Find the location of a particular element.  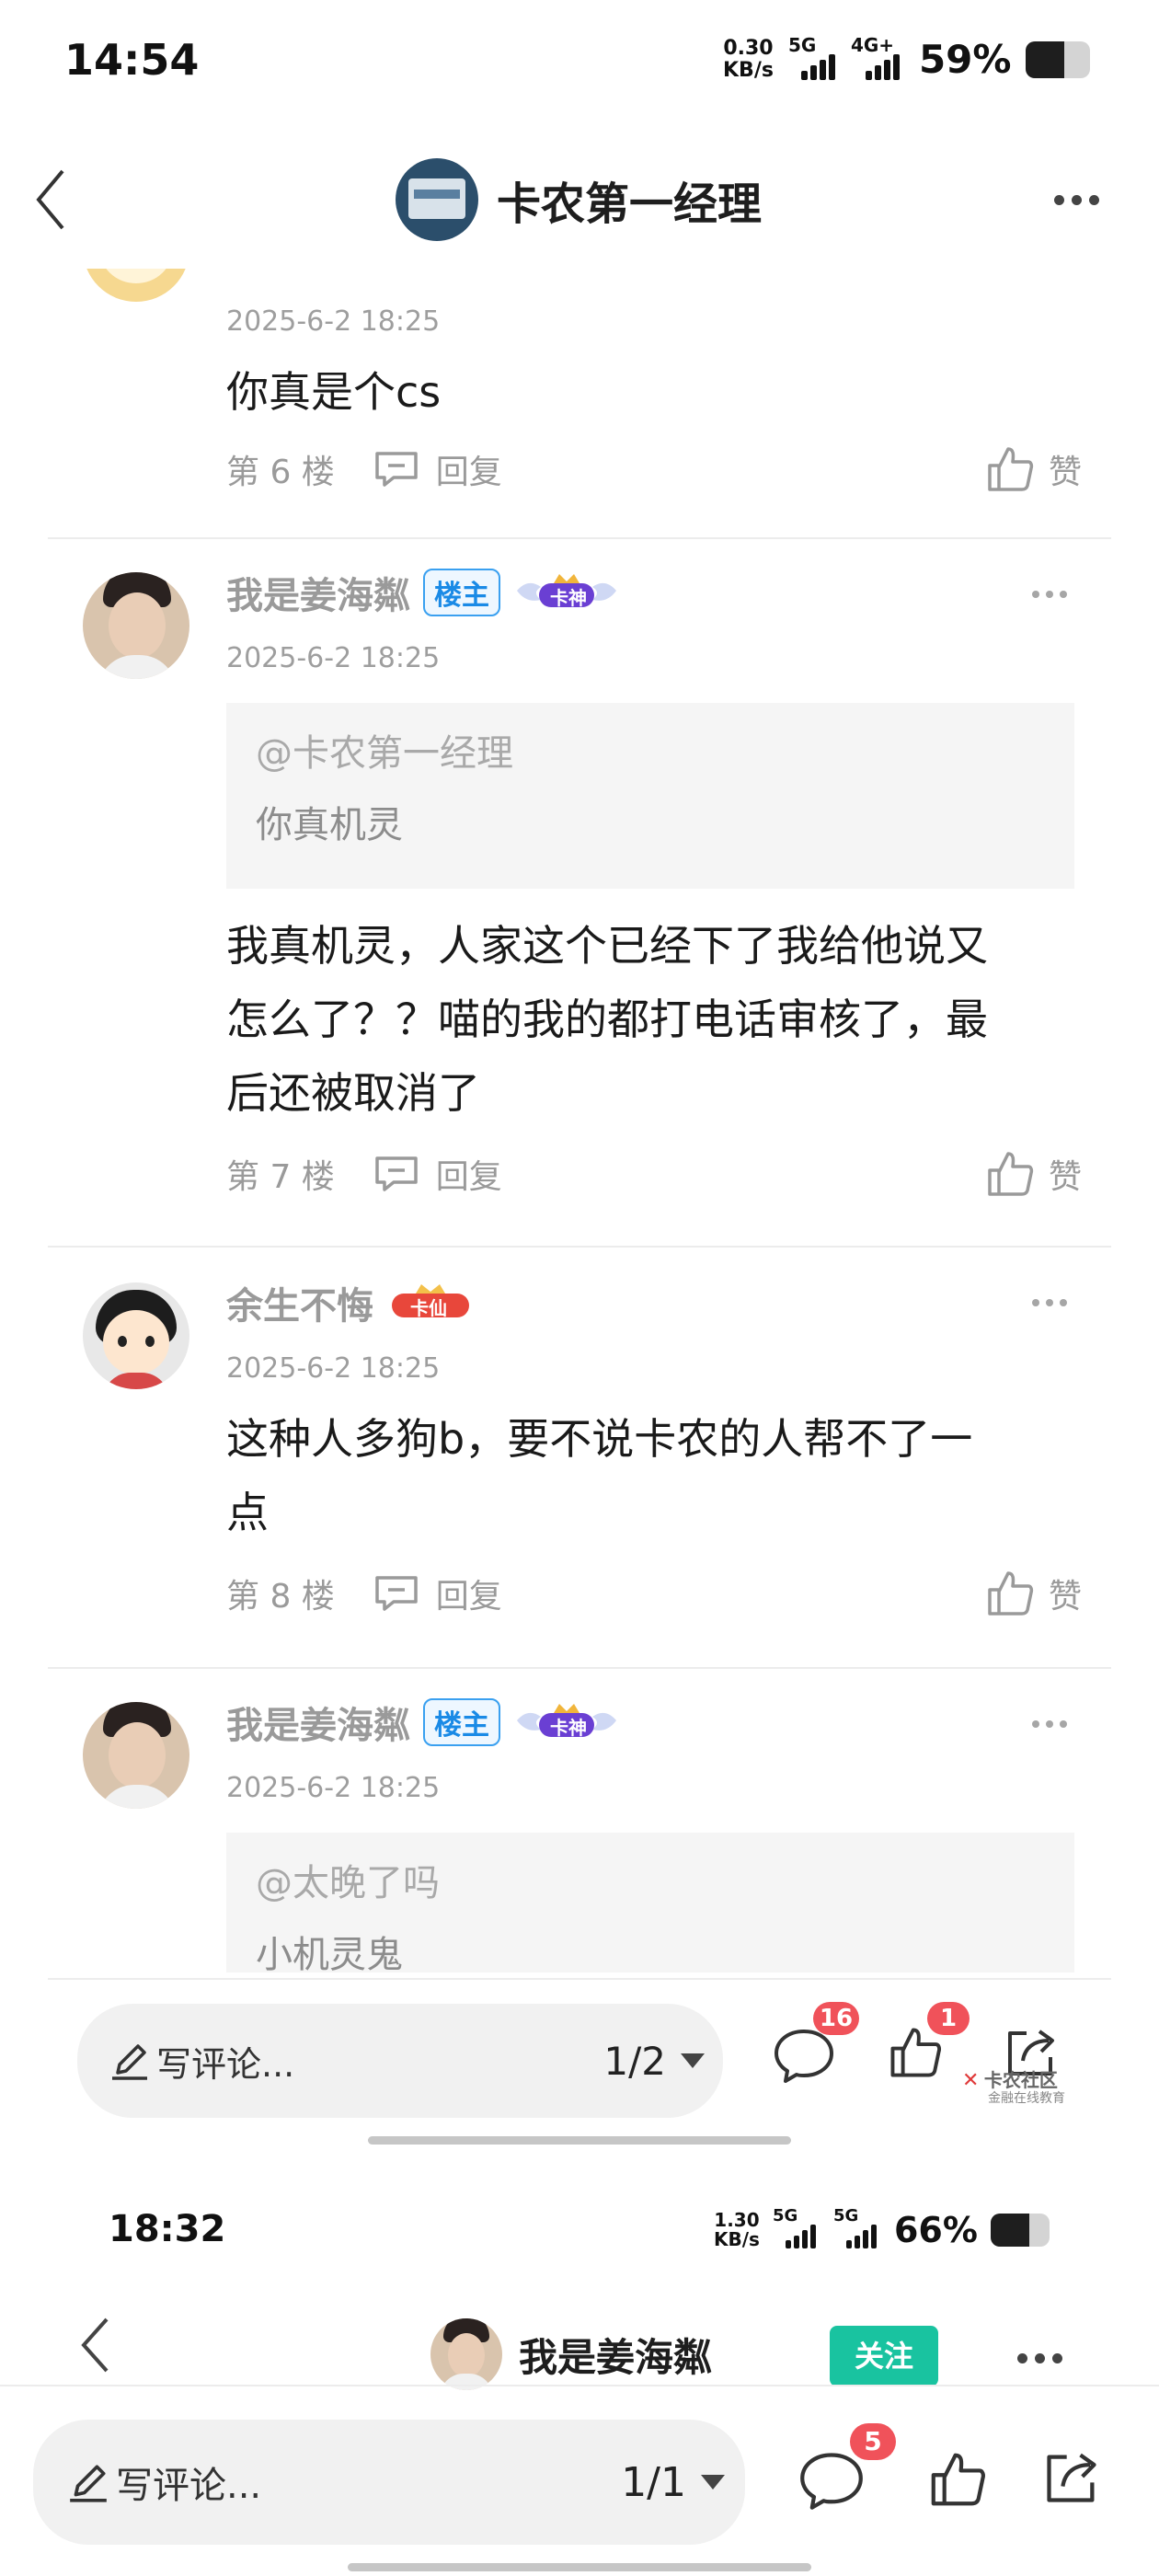

floor-number: 第 8 楼 is located at coordinates (280, 1597).